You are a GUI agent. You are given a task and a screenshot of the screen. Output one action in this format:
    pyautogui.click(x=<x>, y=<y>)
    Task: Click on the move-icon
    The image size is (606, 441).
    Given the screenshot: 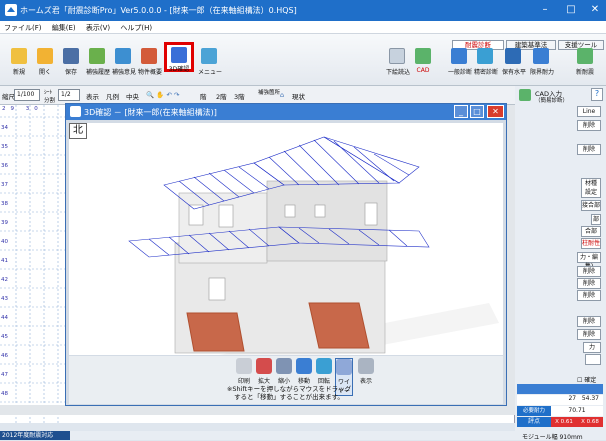 What is the action you would take?
    pyautogui.click(x=304, y=366)
    